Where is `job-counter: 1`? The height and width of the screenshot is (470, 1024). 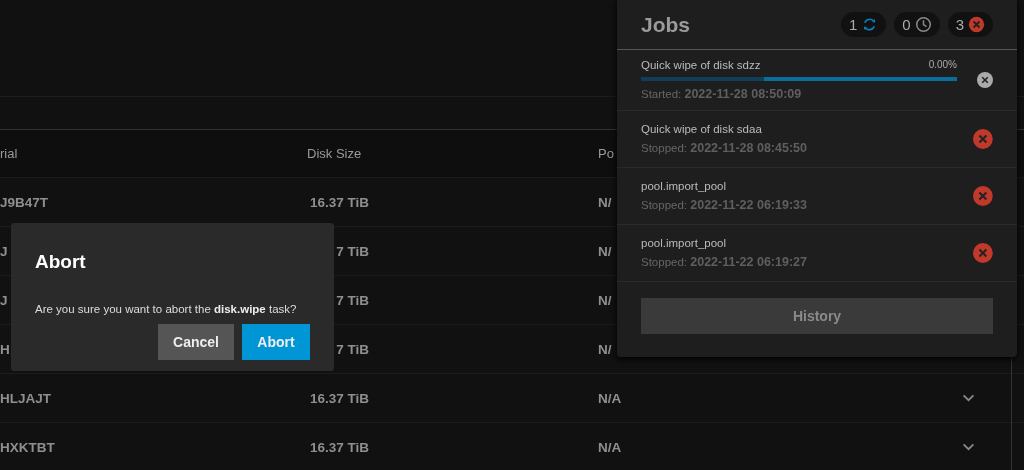 job-counter: 1 is located at coordinates (863, 24).